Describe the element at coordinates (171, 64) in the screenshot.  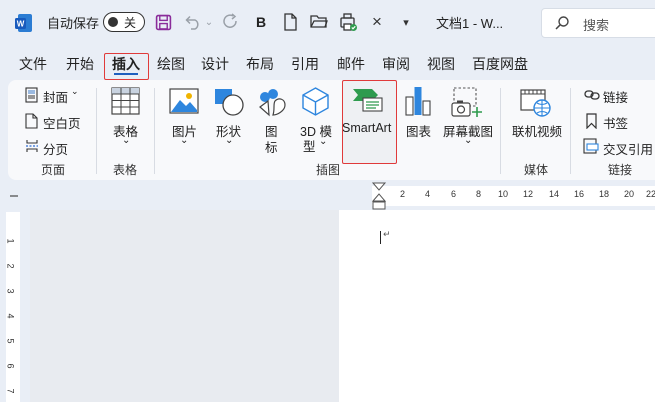
I see `tab-draw: 绘图` at that location.